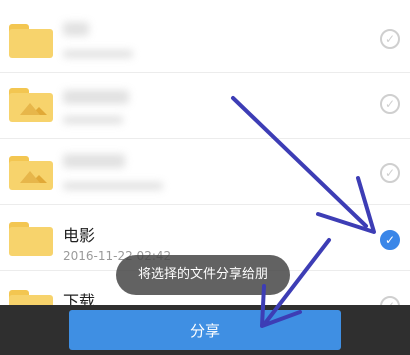 The height and width of the screenshot is (355, 410). Describe the element at coordinates (79, 235) in the screenshot. I see `file-name: 电影` at that location.